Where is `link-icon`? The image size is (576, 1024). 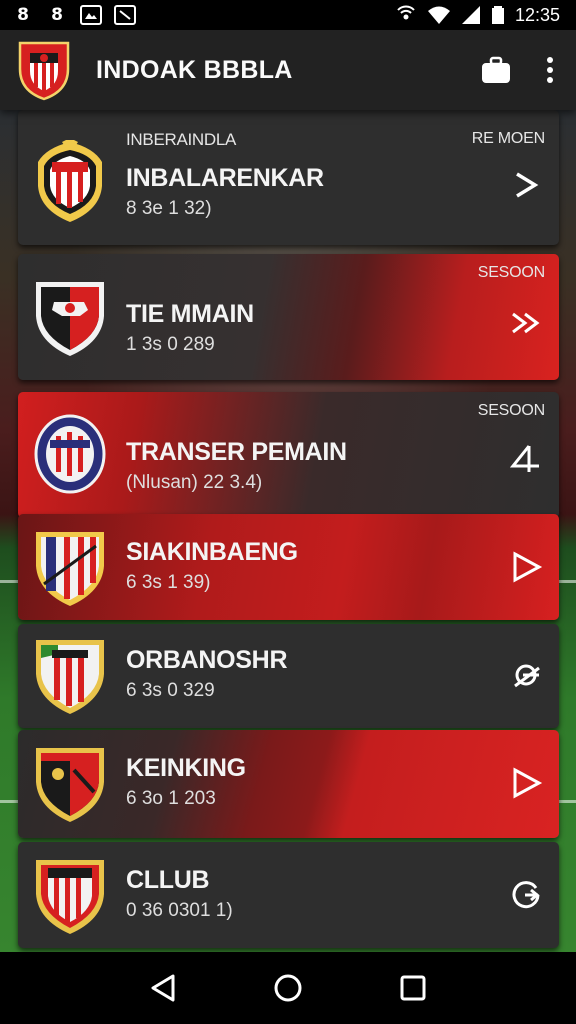
link-icon is located at coordinates (526, 675).